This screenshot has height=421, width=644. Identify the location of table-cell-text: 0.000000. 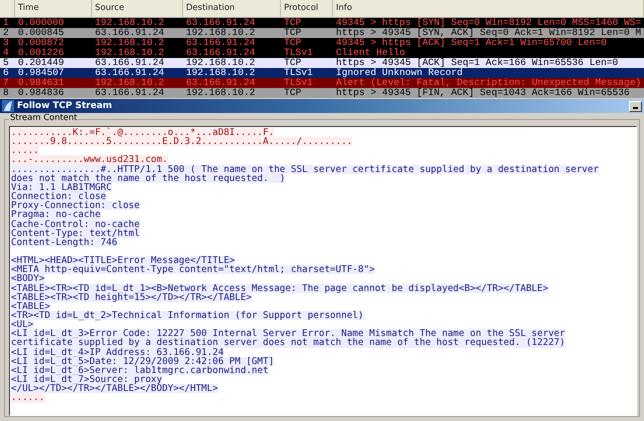
(41, 23).